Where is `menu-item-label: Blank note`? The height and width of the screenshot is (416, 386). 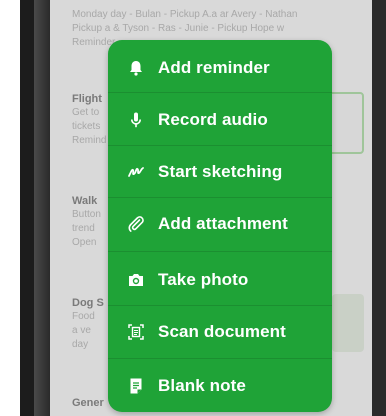 menu-item-label: Blank note is located at coordinates (202, 385).